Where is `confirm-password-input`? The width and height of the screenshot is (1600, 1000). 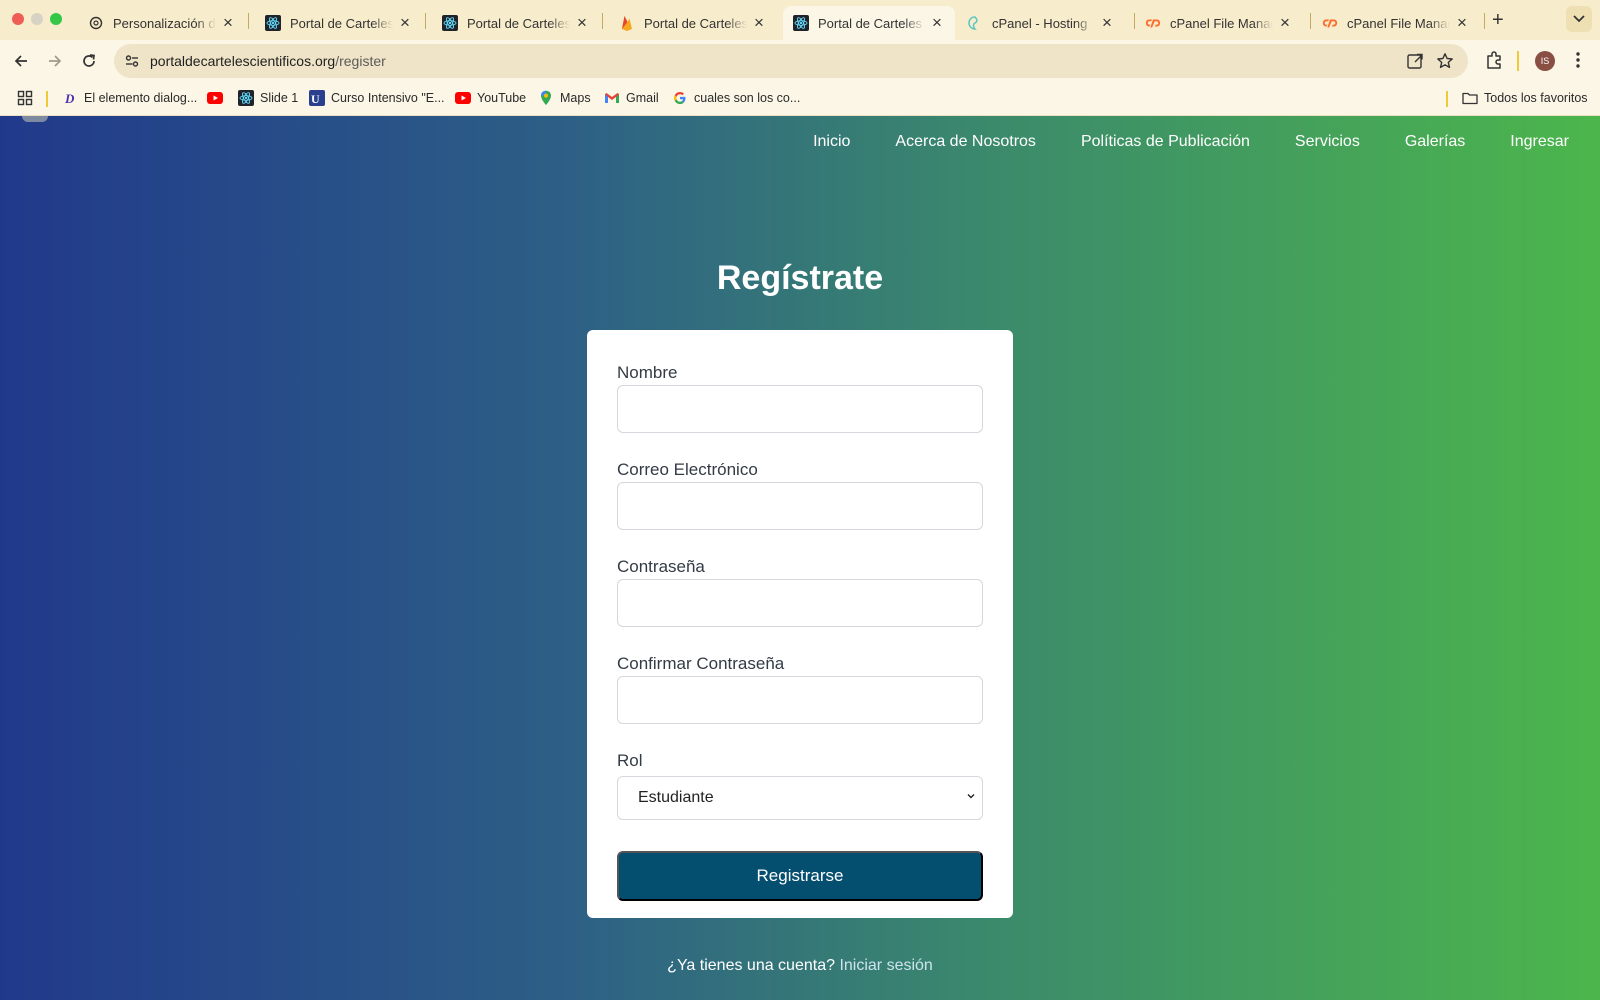 confirm-password-input is located at coordinates (800, 700).